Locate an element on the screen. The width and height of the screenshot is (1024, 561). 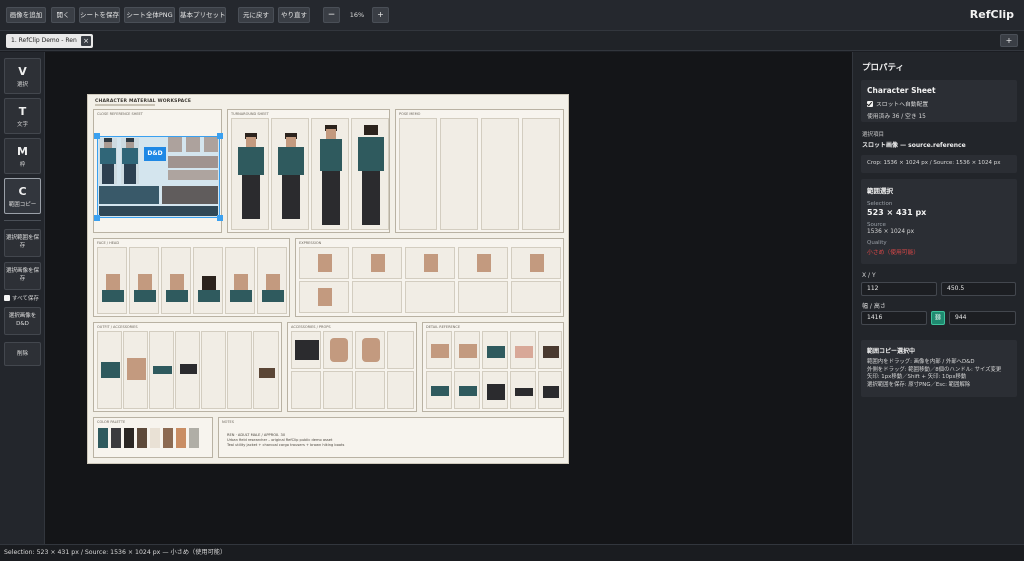
zoom-out-button: − is located at coordinates (331, 15).